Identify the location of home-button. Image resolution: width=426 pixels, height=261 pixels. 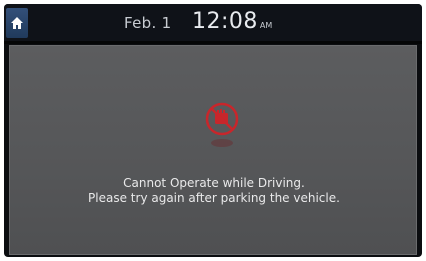
(17, 23).